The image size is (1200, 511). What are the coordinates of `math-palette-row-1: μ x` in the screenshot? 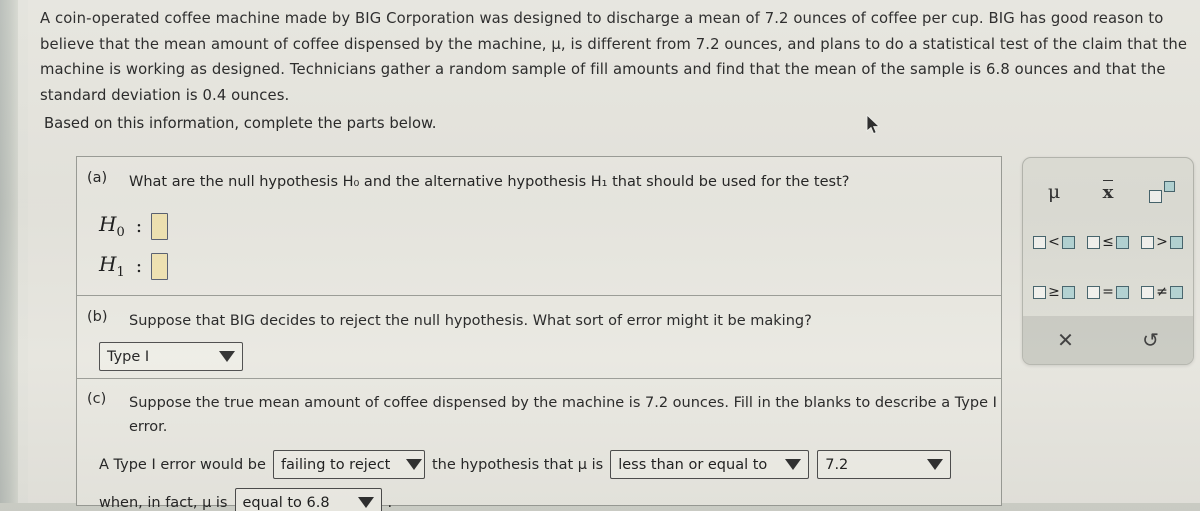 It's located at (1108, 192).